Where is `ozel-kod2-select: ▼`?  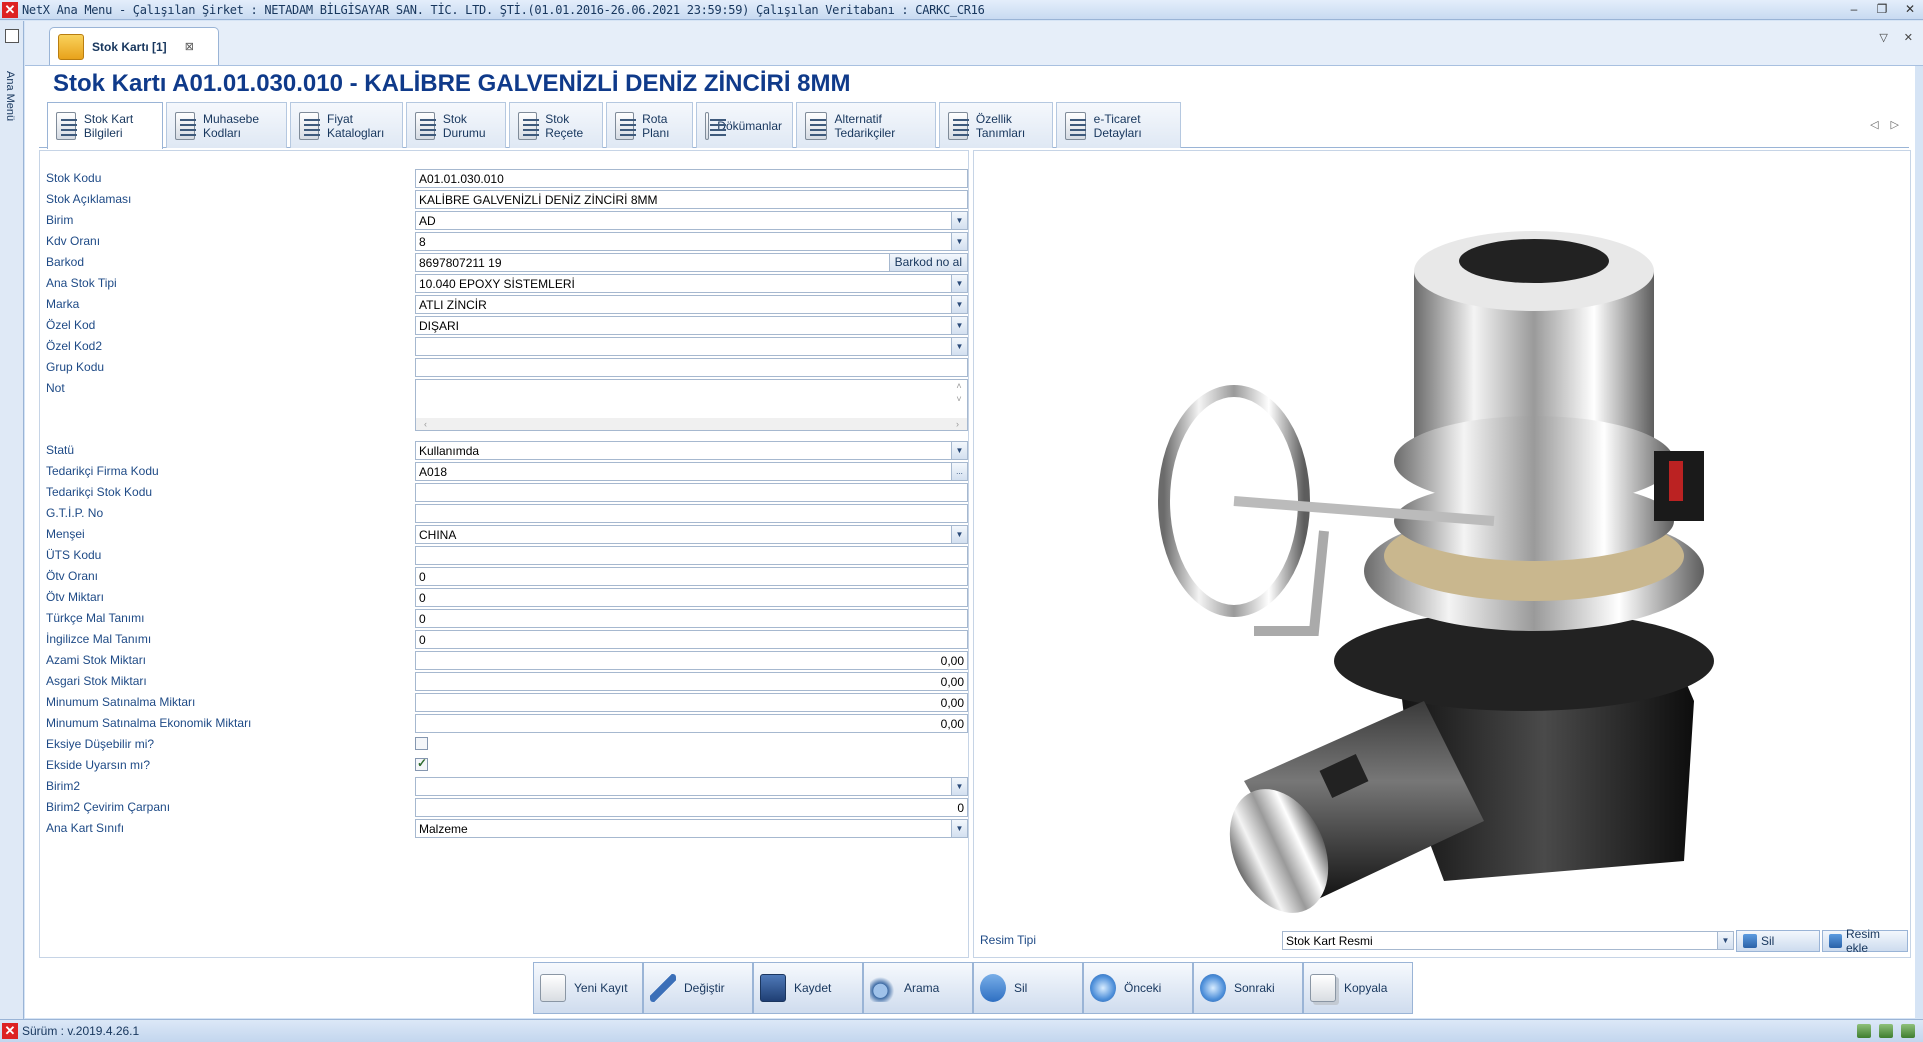
ozel-kod2-select: ▼ is located at coordinates (691, 346).